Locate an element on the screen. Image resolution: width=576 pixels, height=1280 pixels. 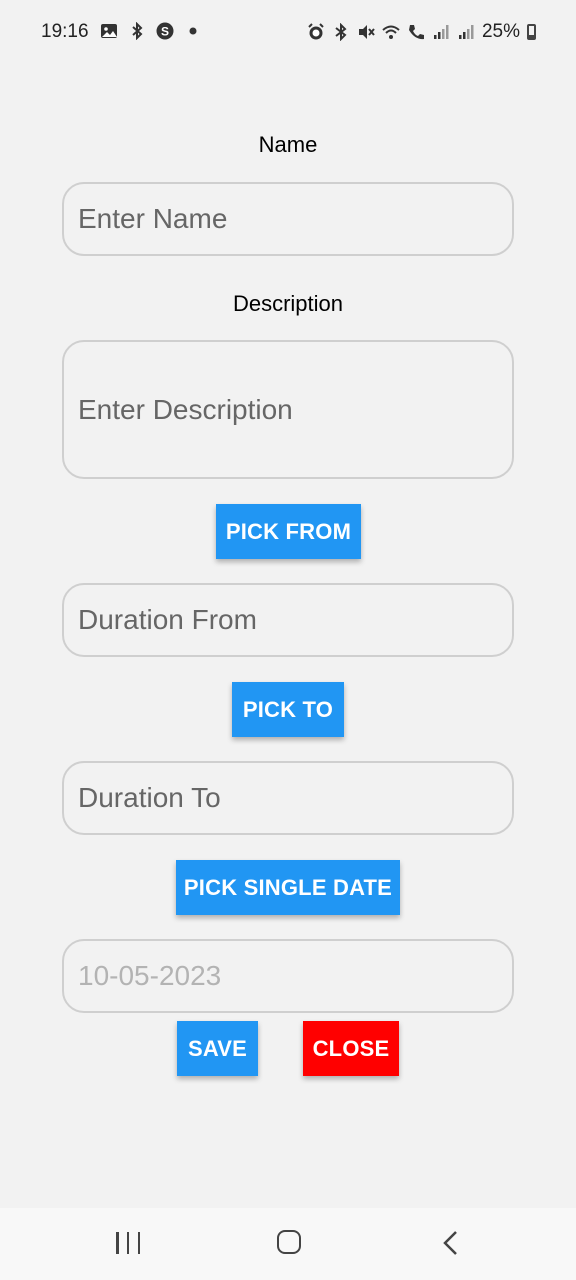
navigation-bar is located at coordinates (288, 1244).